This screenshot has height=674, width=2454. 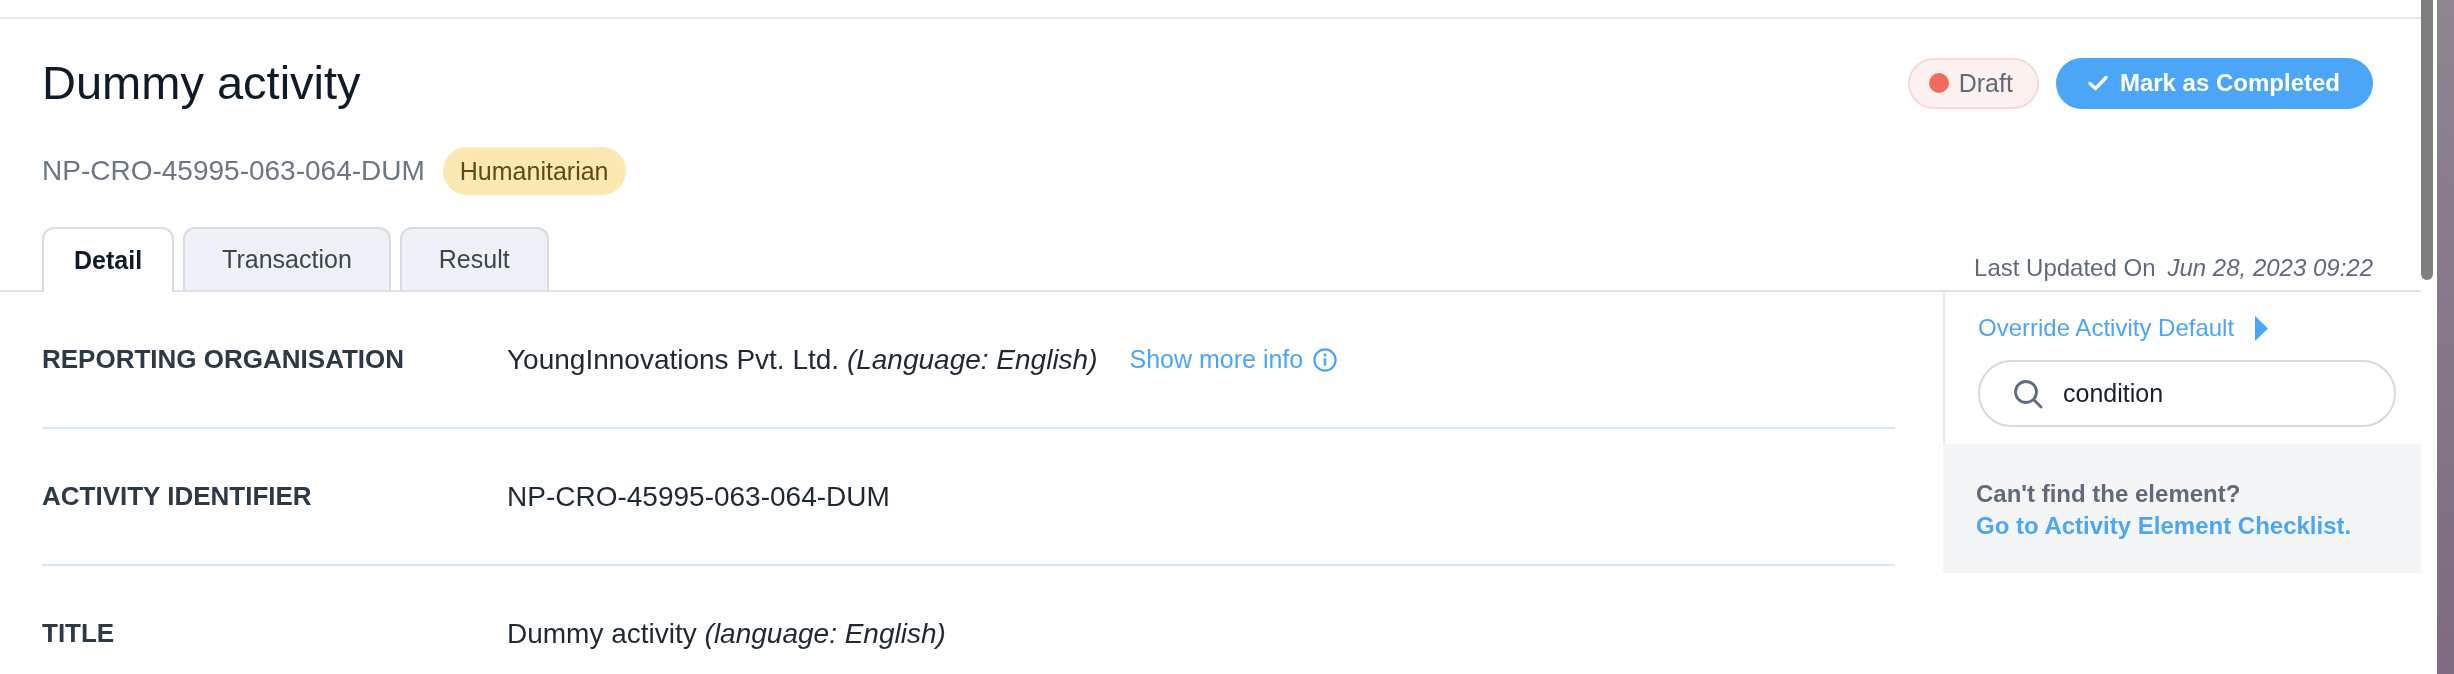 I want to click on field-value: Dummy activity (language: English), so click(x=726, y=633).